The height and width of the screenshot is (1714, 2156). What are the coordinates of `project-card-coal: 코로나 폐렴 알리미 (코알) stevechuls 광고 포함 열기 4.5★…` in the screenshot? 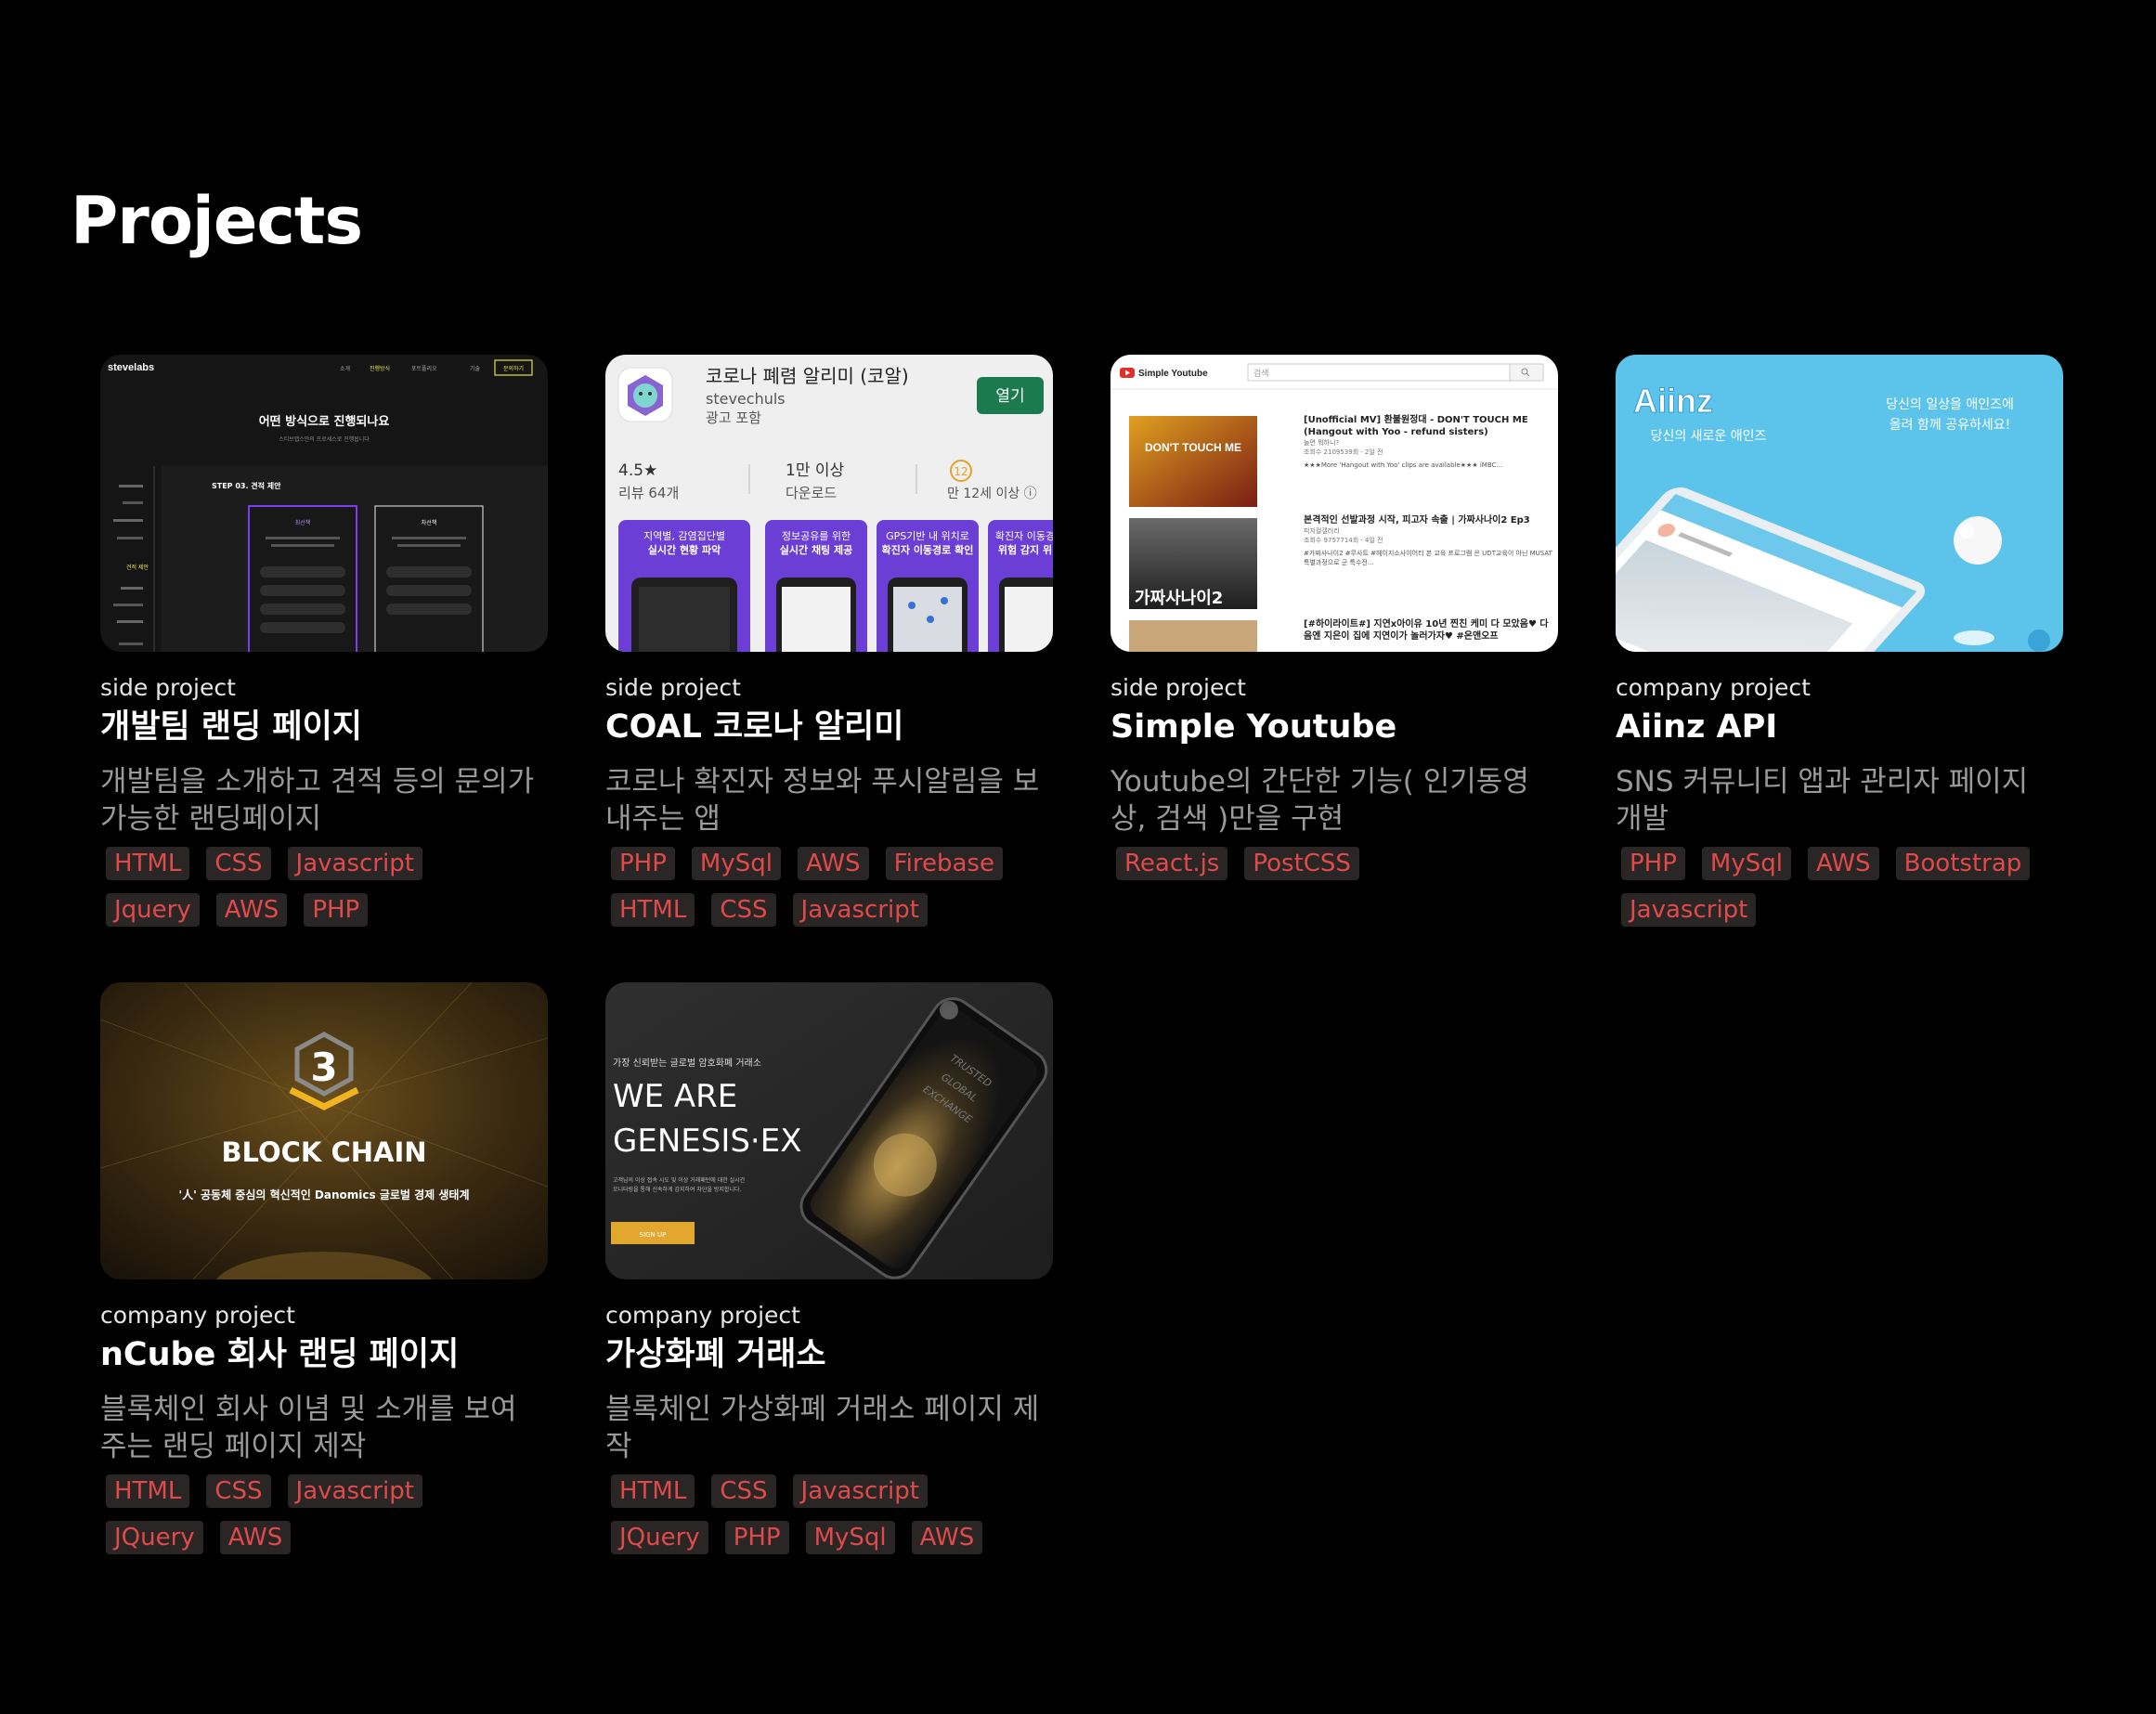 It's located at (829, 647).